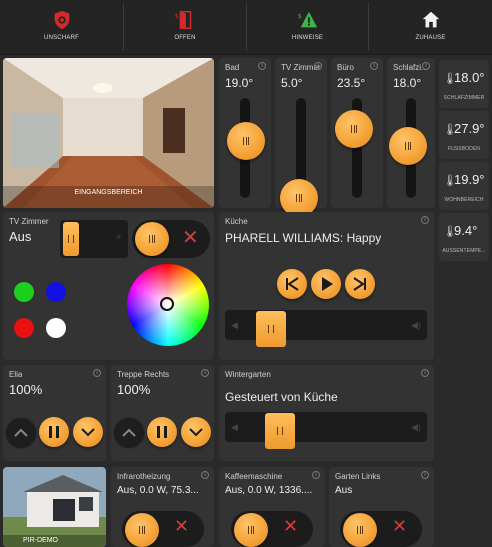 The image size is (492, 547). What do you see at coordinates (144, 476) in the screenshot?
I see `switch-title: Infrarotheizung` at bounding box center [144, 476].